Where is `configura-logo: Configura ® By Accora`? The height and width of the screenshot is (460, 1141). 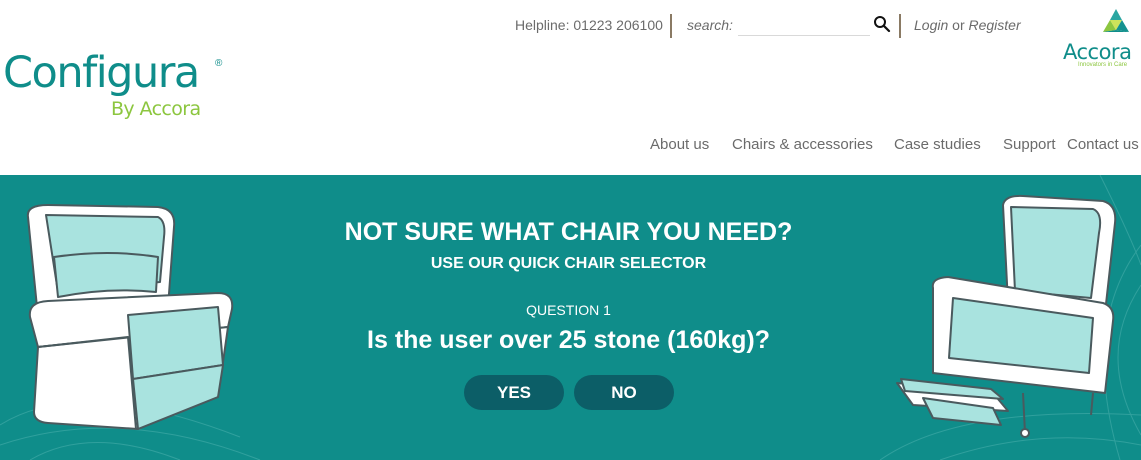
configura-logo: Configura ® By Accora is located at coordinates (118, 86).